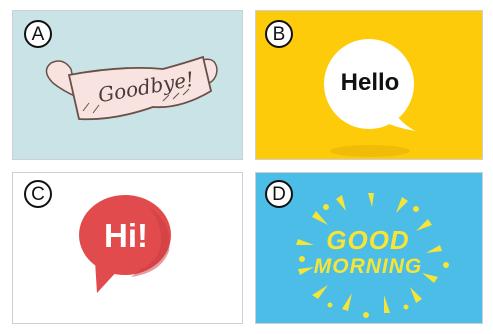 Image resolution: width=493 pixels, height=334 pixels. Describe the element at coordinates (368, 240) in the screenshot. I see `good-morning-text-line1: GOOD` at that location.